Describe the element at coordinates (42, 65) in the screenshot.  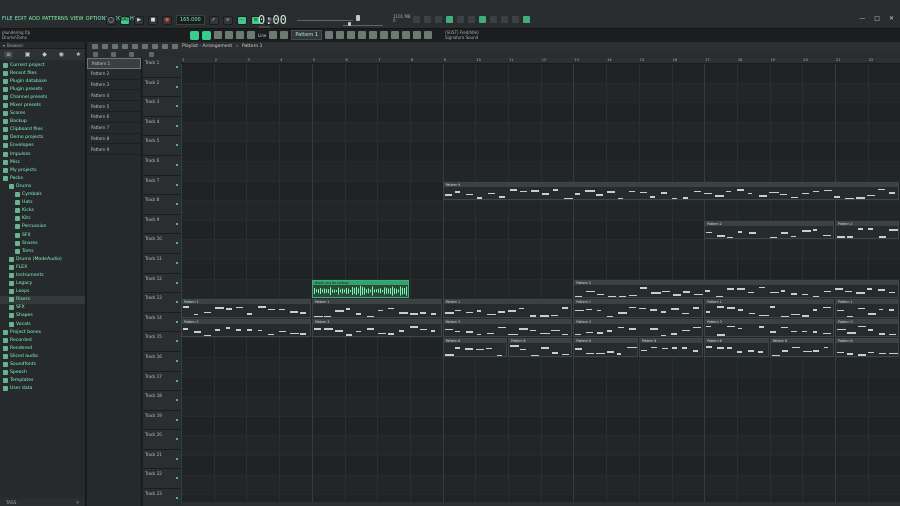
I see `browser-item: Current project` at that location.